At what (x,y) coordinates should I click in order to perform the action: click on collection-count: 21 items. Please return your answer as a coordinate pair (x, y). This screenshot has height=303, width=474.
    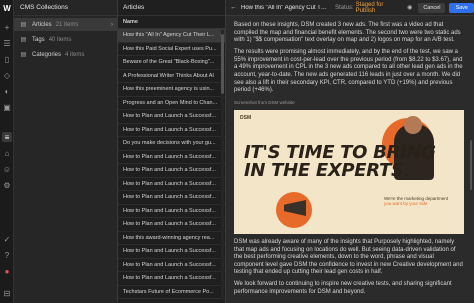
    Looking at the image, I should click on (67, 24).